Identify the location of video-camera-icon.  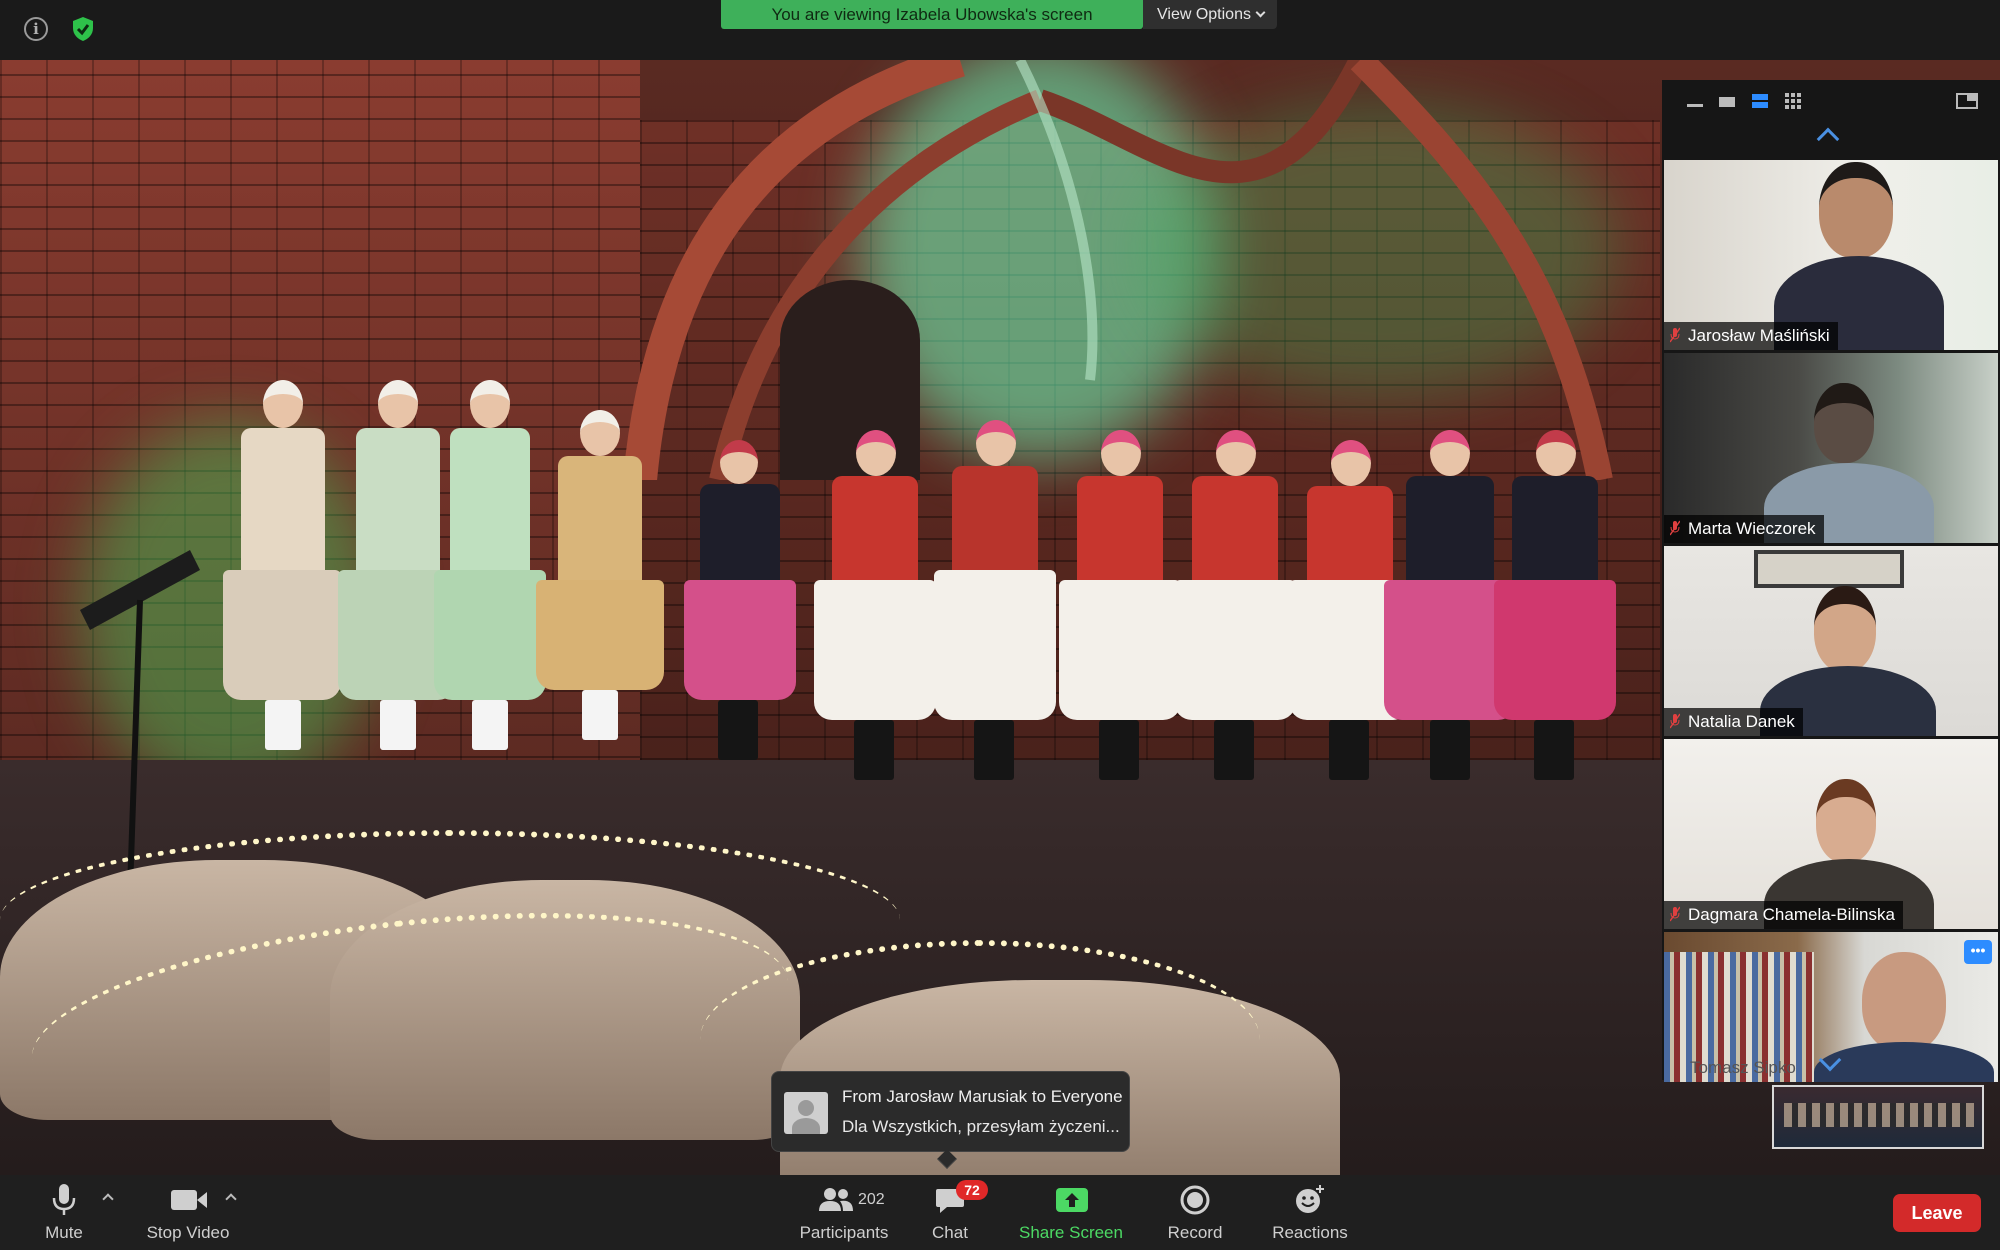
(189, 1200).